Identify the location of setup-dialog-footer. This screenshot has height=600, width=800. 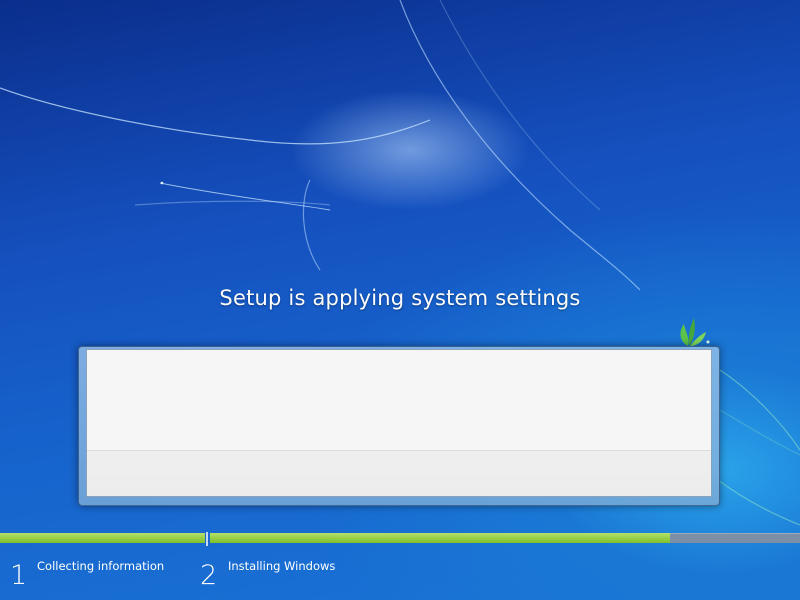
(399, 473).